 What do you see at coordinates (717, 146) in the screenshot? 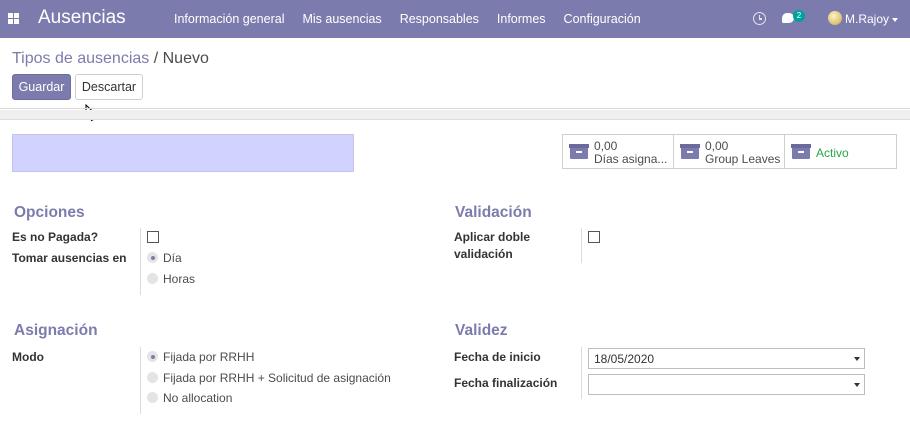
I see `group-leaves-value: 0,00` at bounding box center [717, 146].